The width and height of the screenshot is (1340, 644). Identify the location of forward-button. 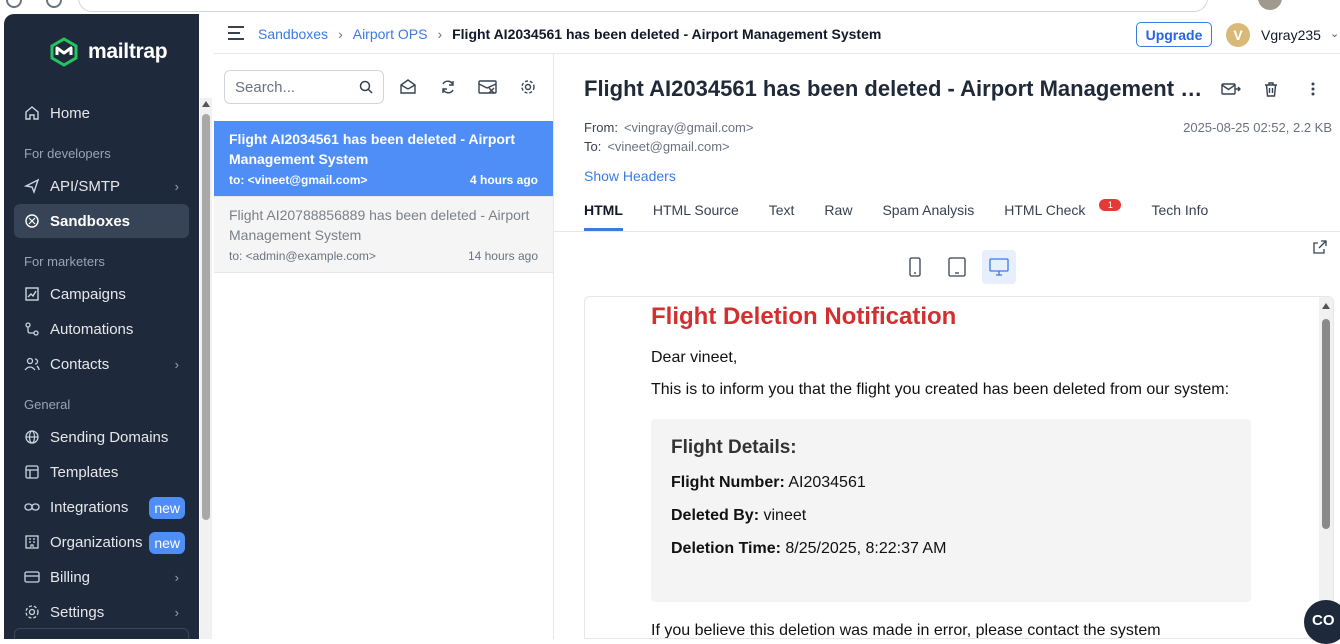
(1231, 89).